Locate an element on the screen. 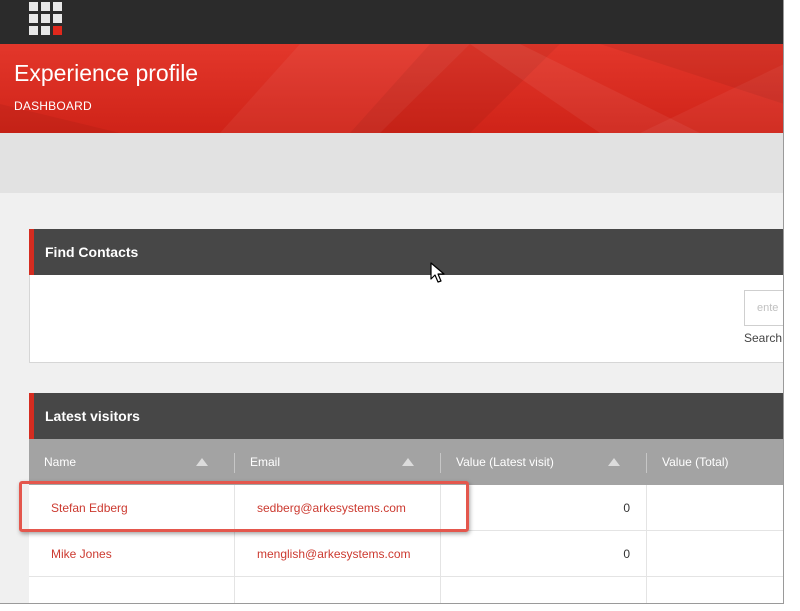 This screenshot has height=611, width=800. column-header-value-latest: Value (Latest visit) is located at coordinates (544, 462).